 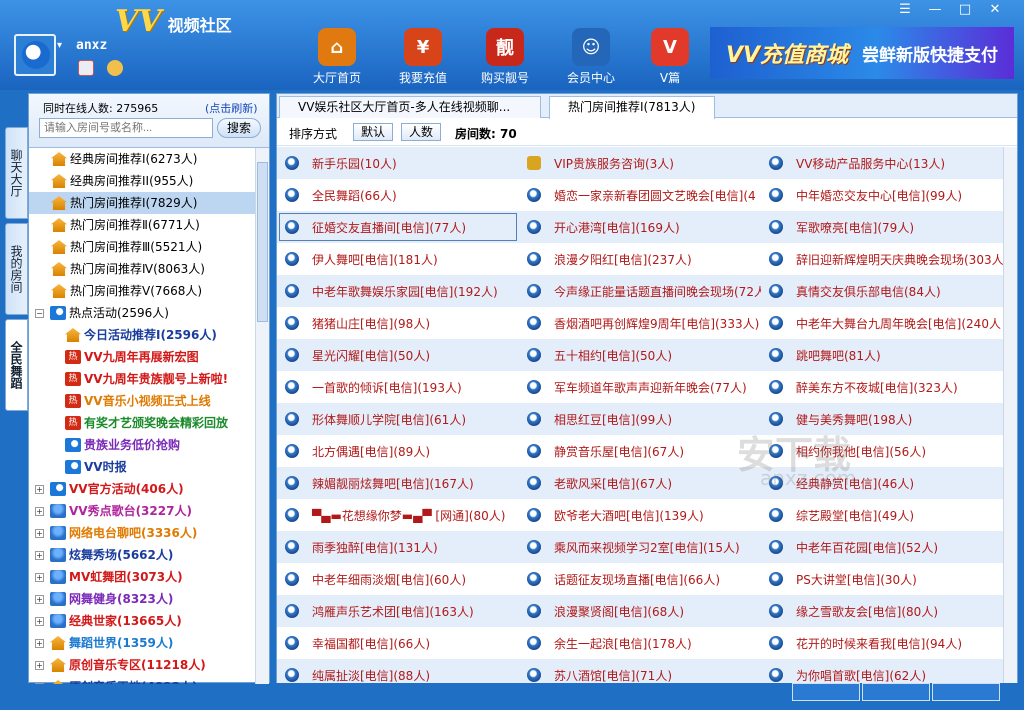 I want to click on tree-item: 热门房间推荐Ⅱ(6771人), so click(x=142, y=225).